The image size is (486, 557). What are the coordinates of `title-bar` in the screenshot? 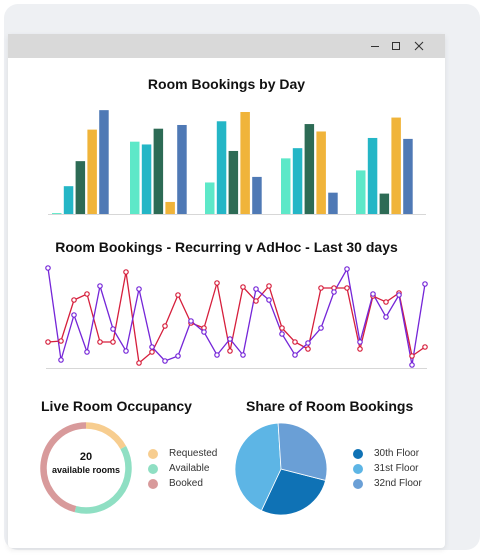 It's located at (226, 46).